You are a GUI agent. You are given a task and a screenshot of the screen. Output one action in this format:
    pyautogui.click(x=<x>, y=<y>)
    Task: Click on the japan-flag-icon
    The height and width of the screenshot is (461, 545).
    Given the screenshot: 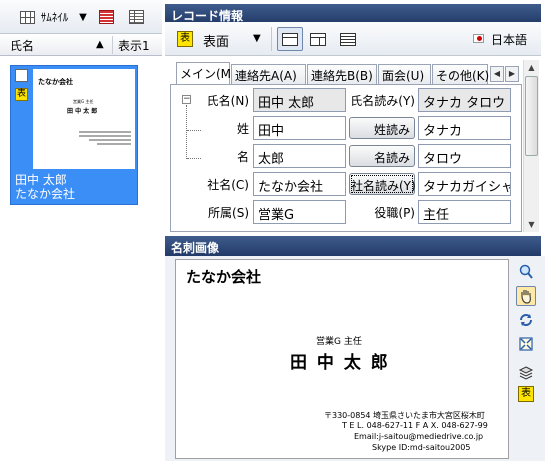 What is the action you would take?
    pyautogui.click(x=478, y=38)
    